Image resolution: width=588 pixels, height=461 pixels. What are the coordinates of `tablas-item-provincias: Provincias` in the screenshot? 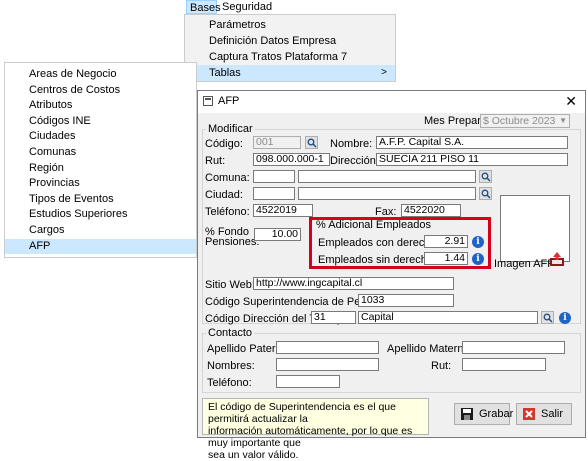 It's located at (100, 184).